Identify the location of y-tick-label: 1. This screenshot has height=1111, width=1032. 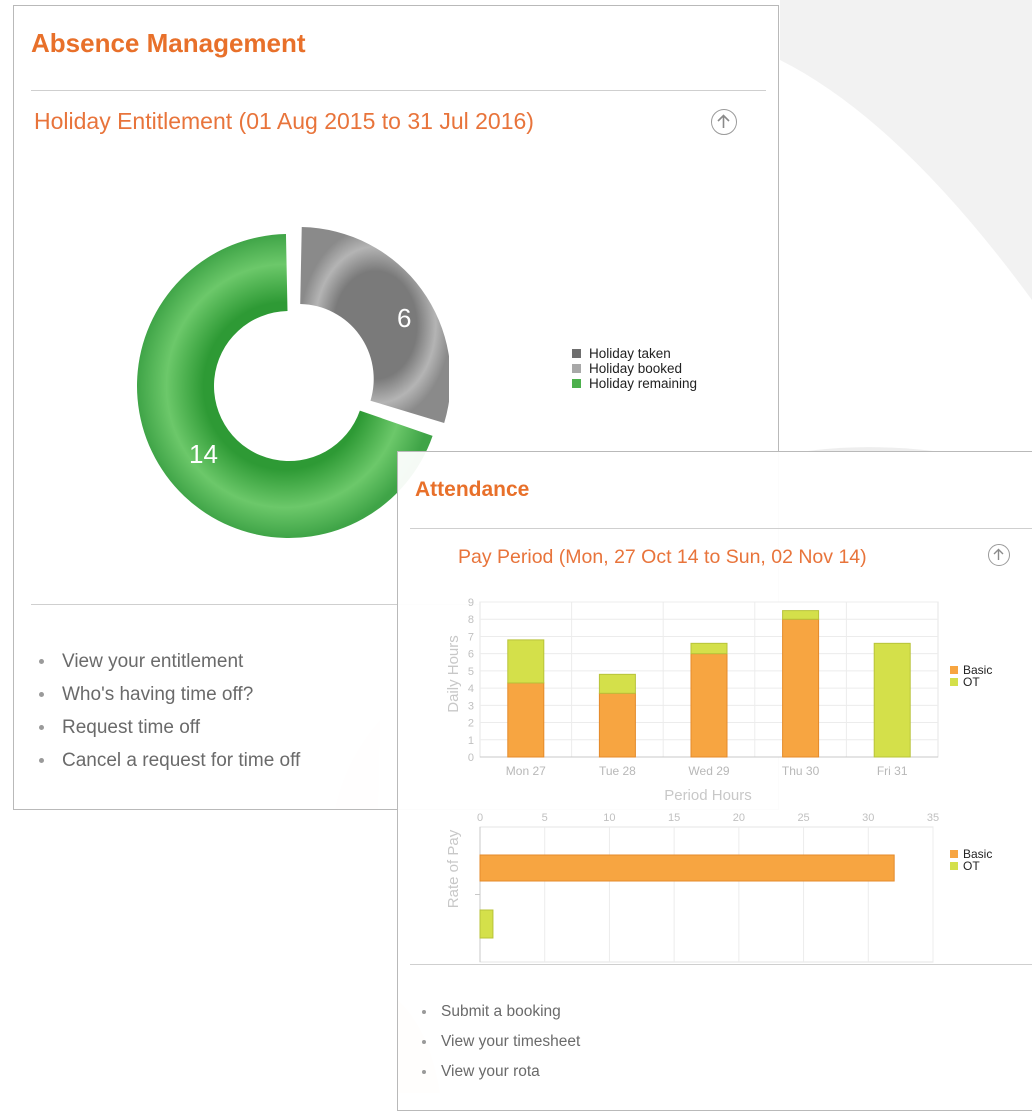
(471, 741).